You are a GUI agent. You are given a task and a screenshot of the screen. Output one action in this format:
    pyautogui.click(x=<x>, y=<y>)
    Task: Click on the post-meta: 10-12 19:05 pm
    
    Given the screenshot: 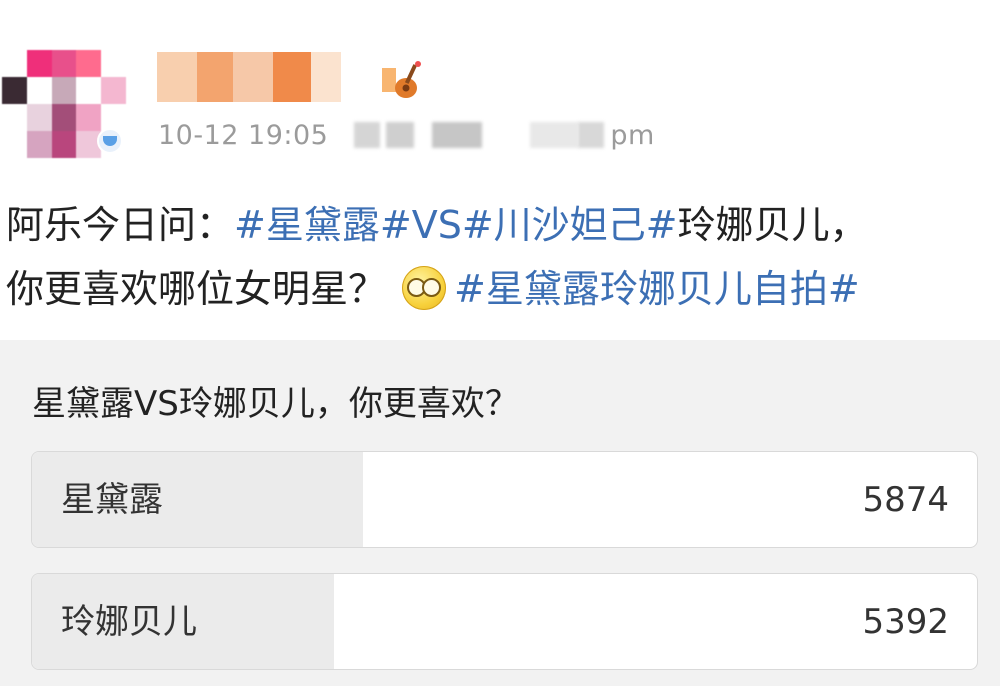 What is the action you would take?
    pyautogui.click(x=406, y=135)
    